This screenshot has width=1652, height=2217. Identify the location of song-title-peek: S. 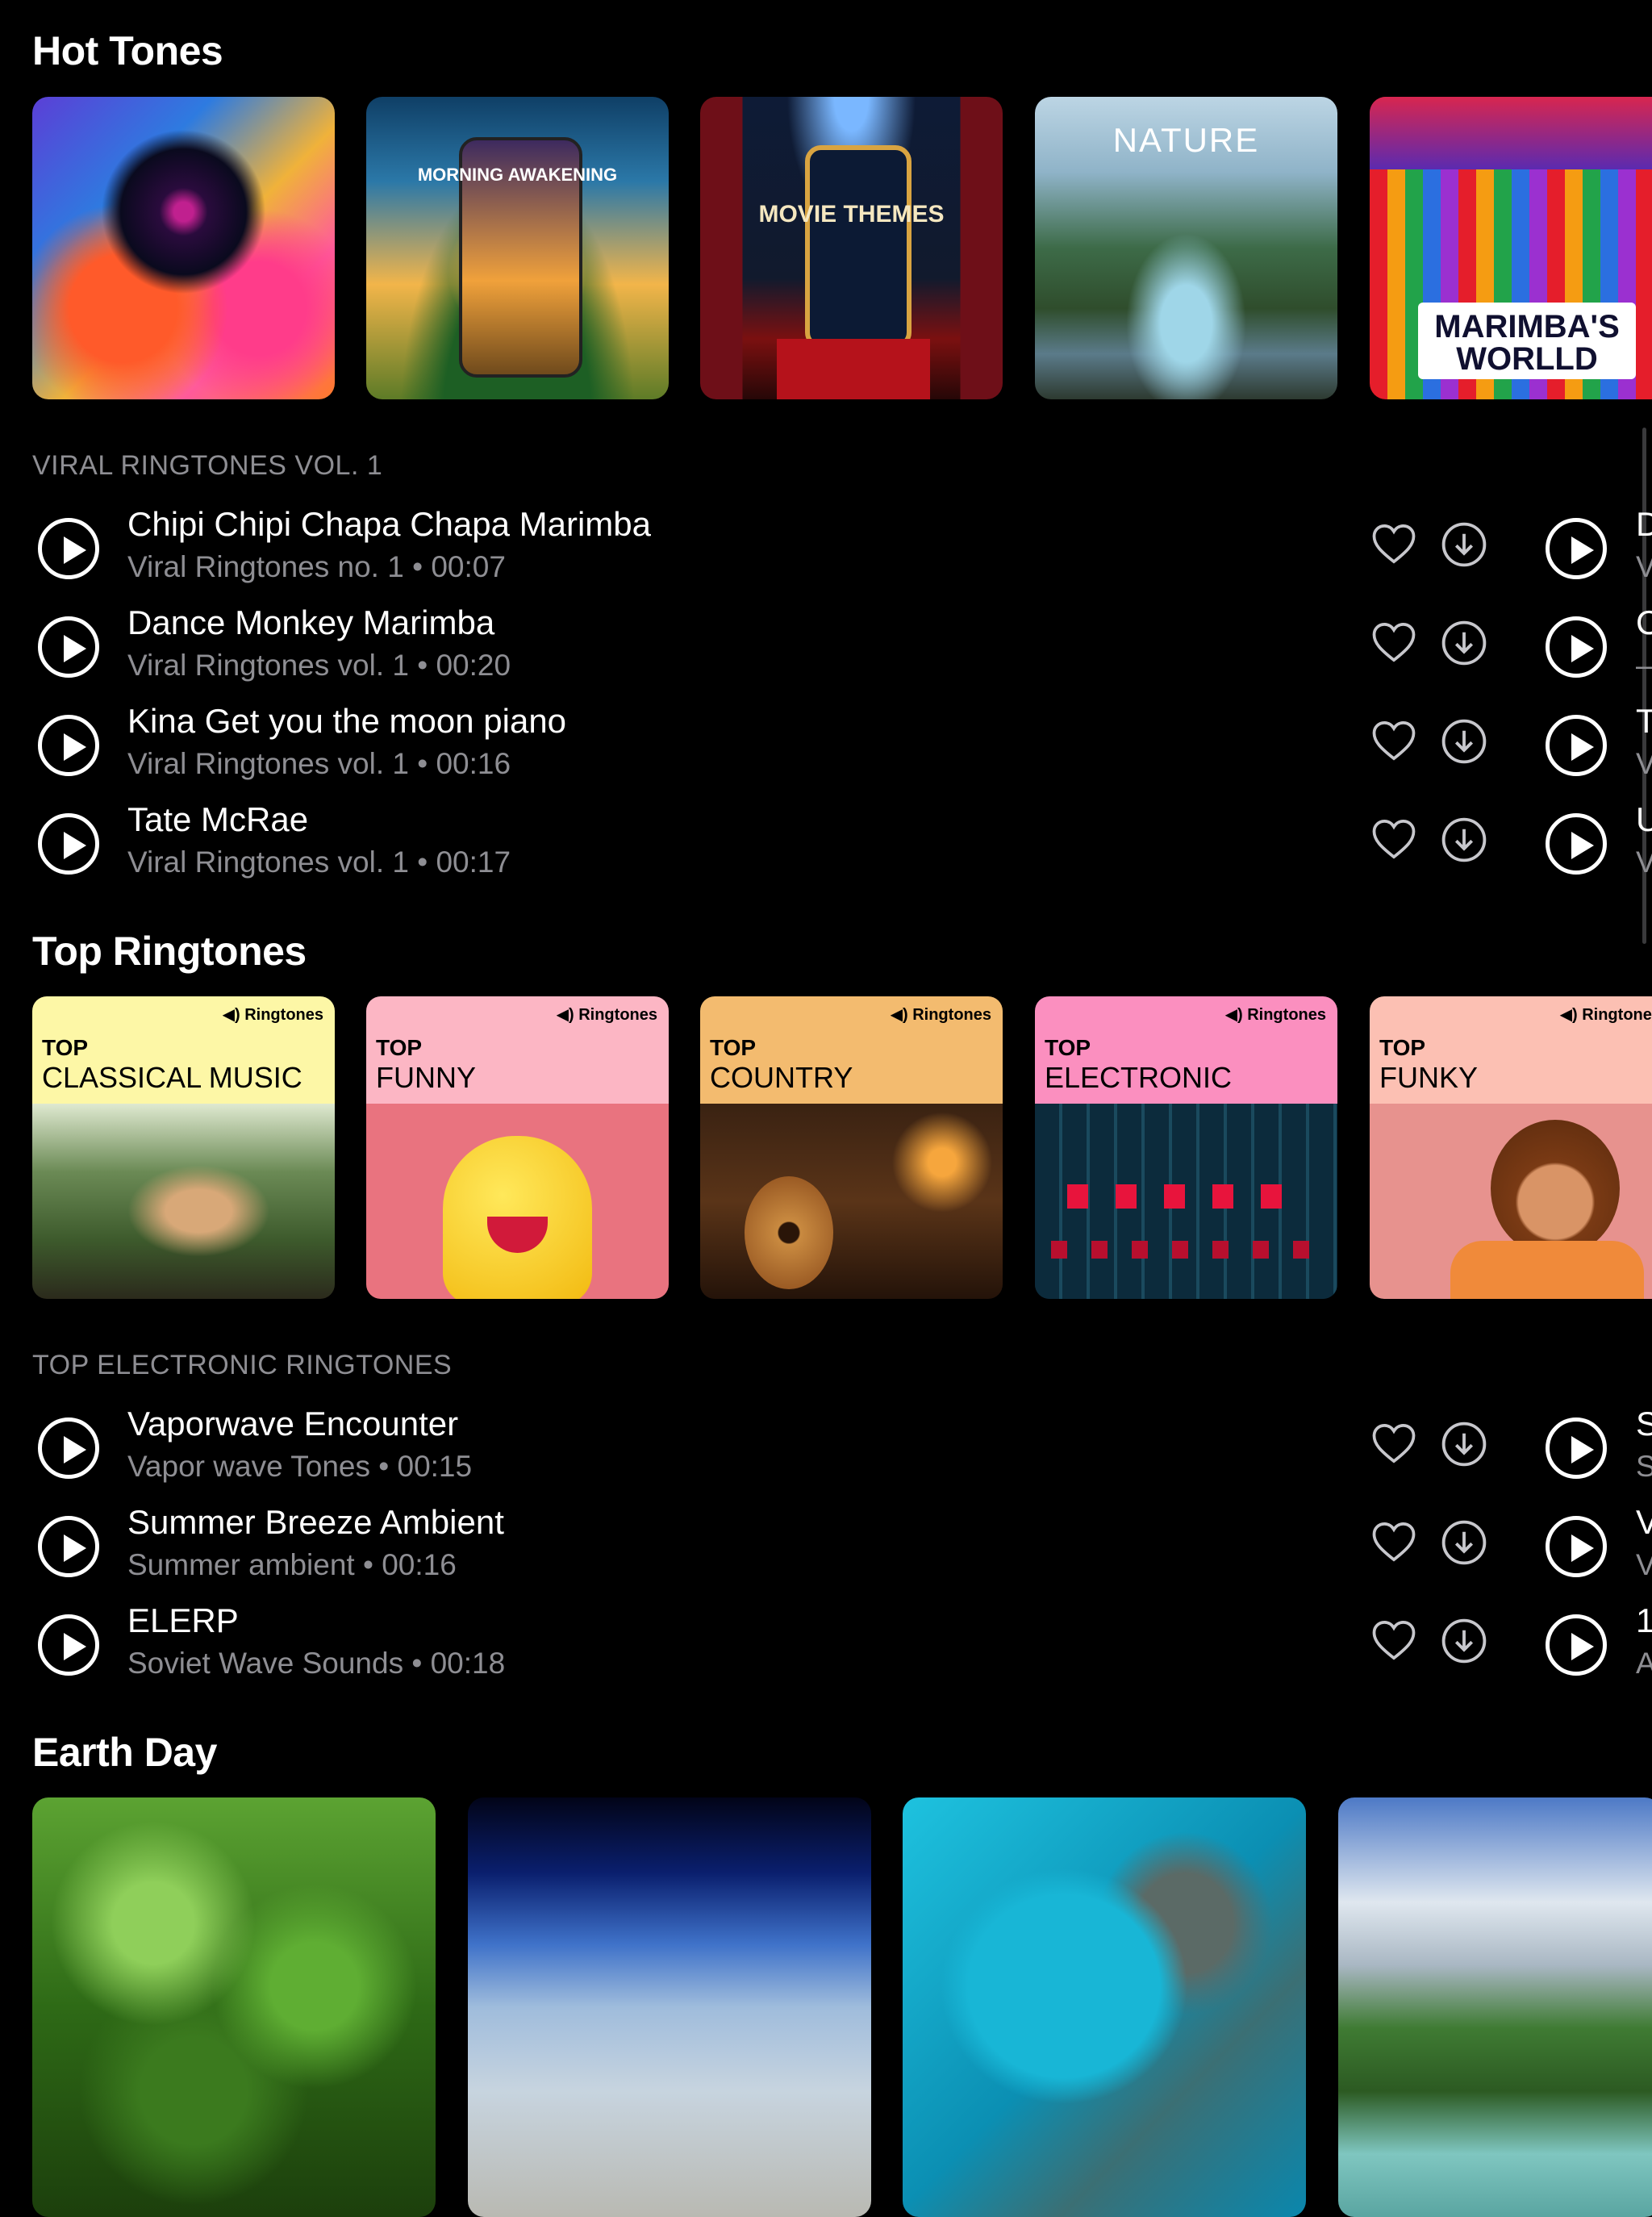
(1644, 1424).